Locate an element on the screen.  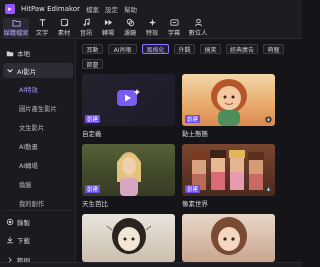
template-card-custom: 創建 is located at coordinates (128, 100).